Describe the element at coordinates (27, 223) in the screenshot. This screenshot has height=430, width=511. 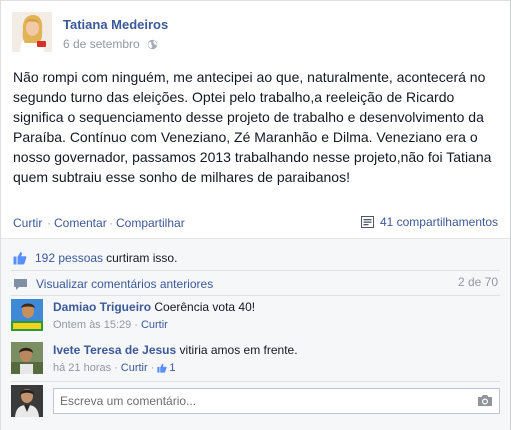
I see `like-button: Curtir` at that location.